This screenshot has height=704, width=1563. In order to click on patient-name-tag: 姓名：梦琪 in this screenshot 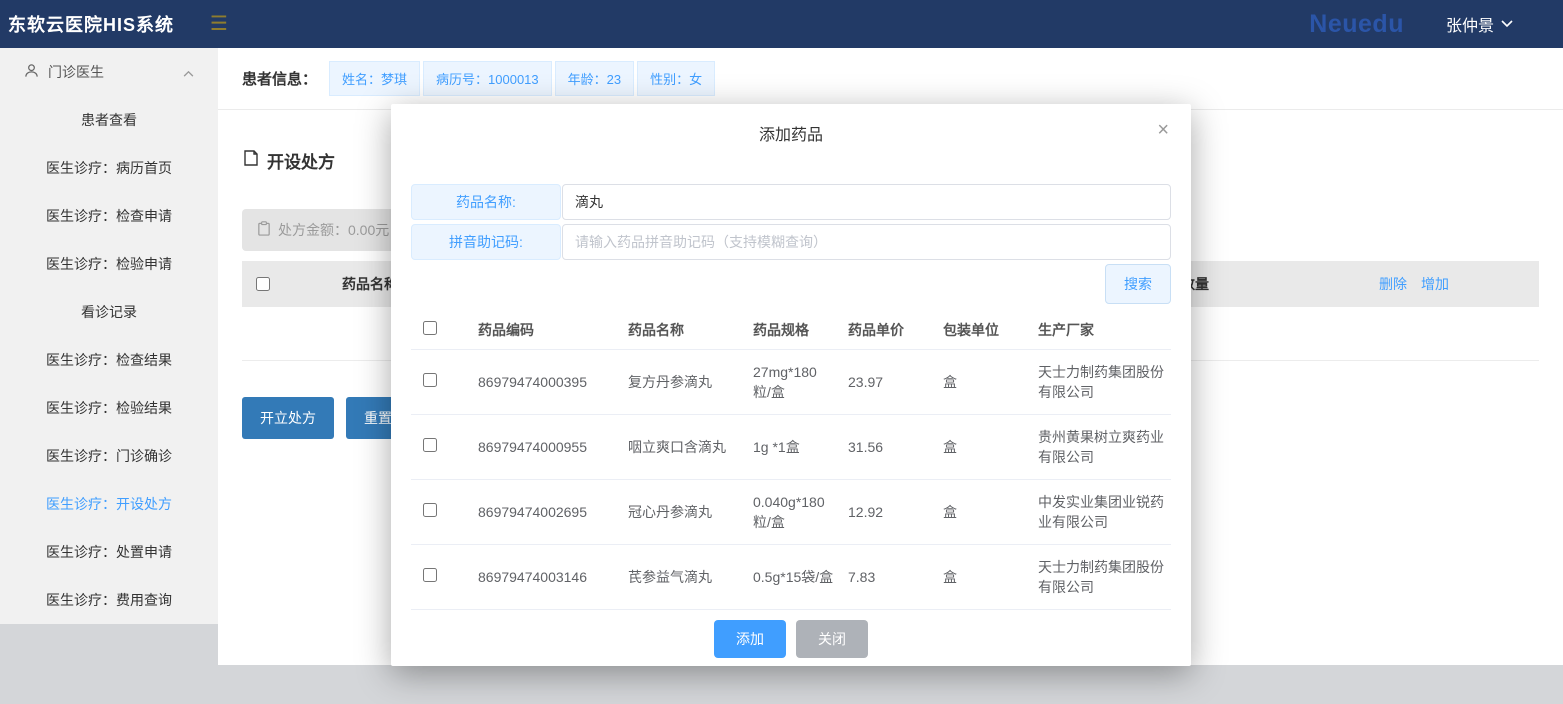, I will do `click(375, 78)`.